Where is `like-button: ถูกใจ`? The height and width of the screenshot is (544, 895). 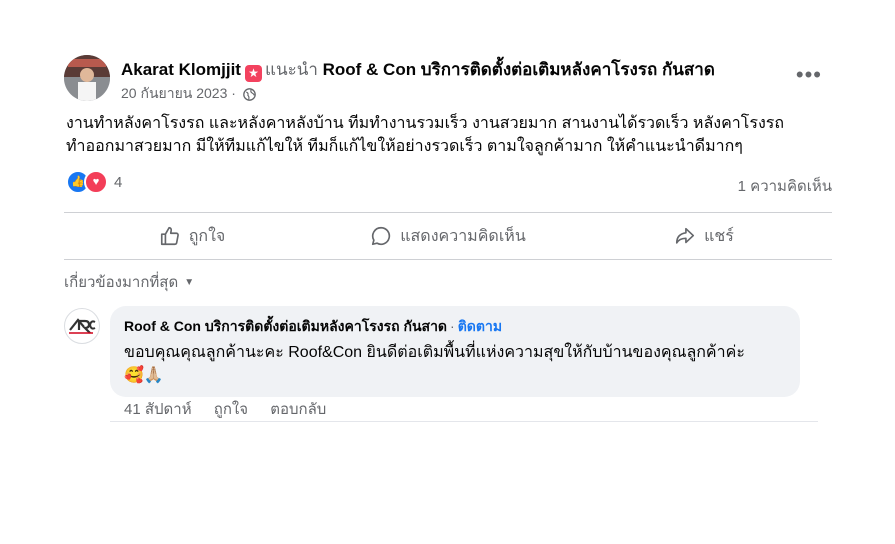
like-button: ถูกใจ is located at coordinates (192, 236).